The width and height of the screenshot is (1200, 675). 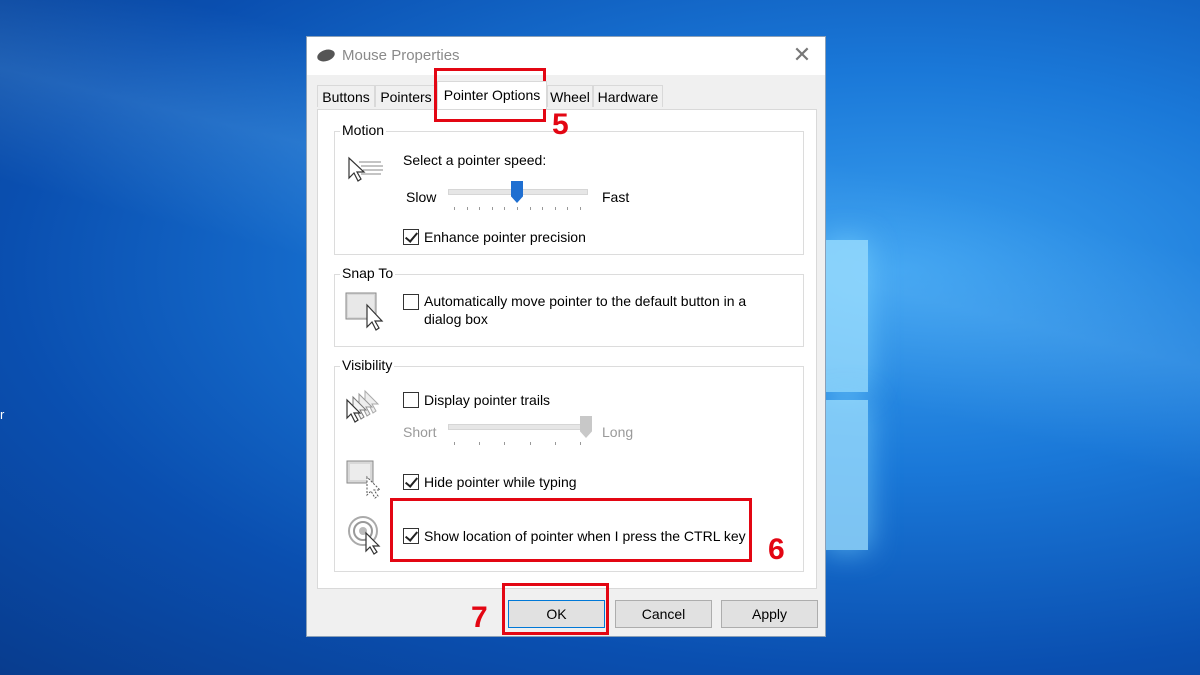 What do you see at coordinates (769, 614) in the screenshot?
I see `apply-button: Apply` at bounding box center [769, 614].